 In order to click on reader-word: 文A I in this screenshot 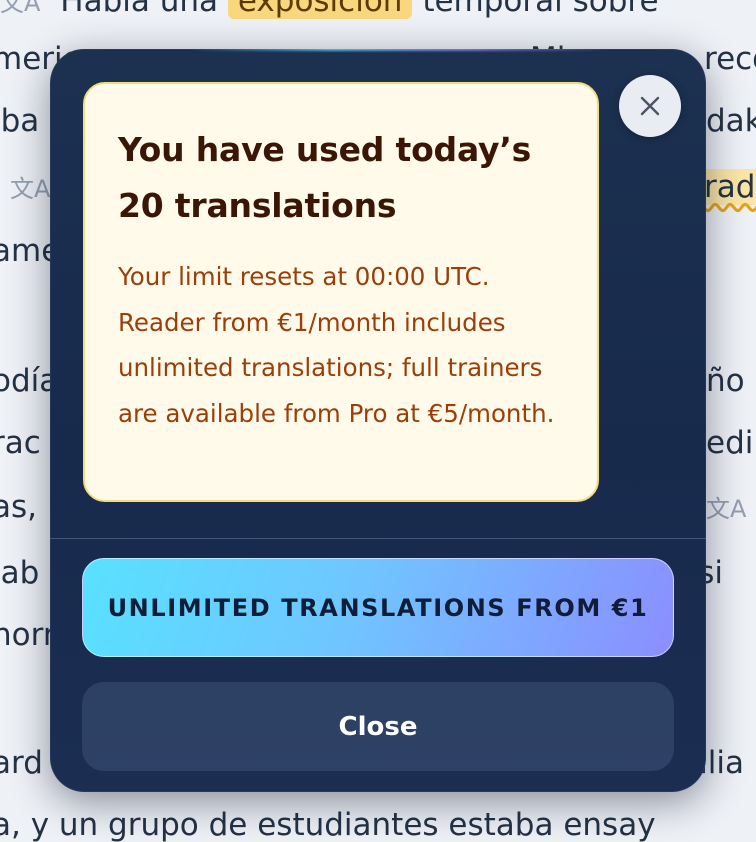, I will do `click(731, 507)`.